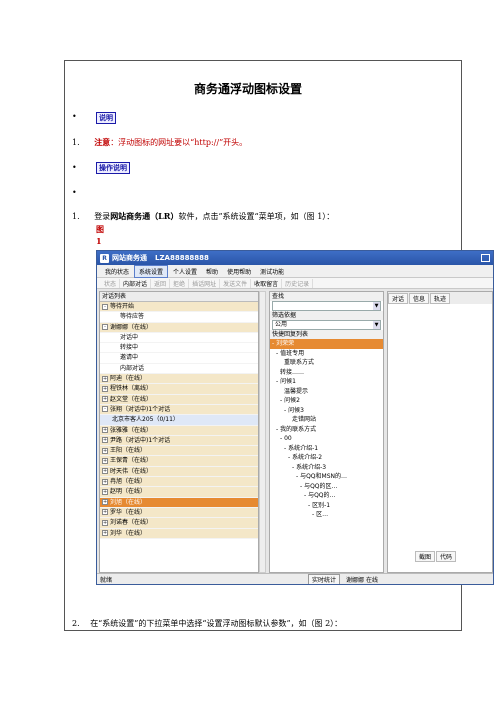 The height and width of the screenshot is (702, 496). Describe the element at coordinates (207, 623) in the screenshot. I see `step2-line: 2. 在“系统设置”的下拉菜单中选择“设置浮动图标默认参数”，如（图 2）：` at that location.